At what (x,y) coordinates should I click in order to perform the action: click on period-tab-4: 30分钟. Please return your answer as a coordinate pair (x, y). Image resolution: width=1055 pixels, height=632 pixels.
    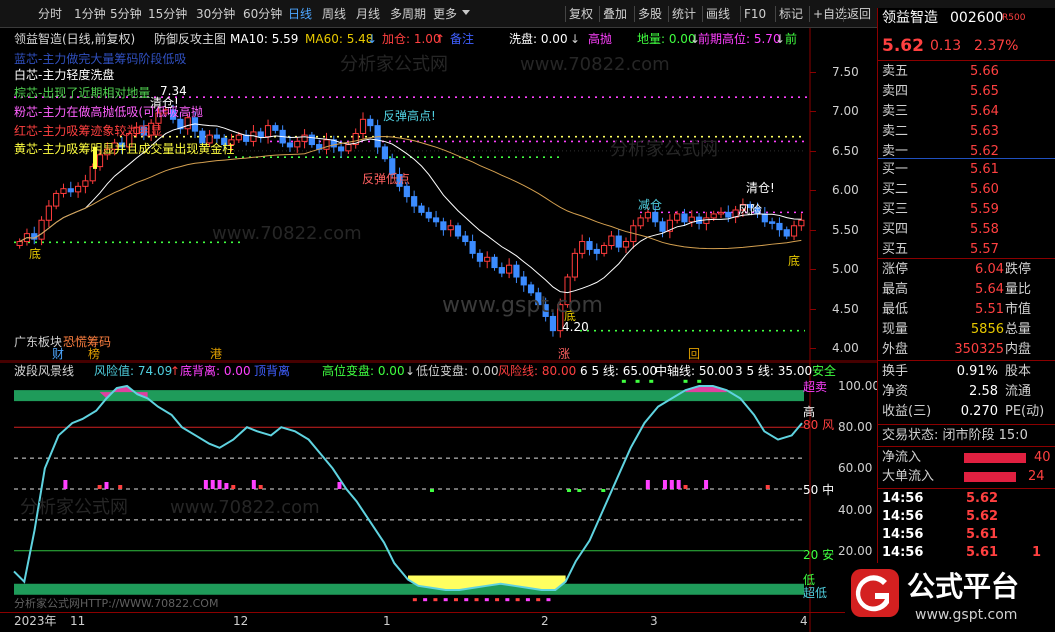
    Looking at the image, I should click on (215, 14).